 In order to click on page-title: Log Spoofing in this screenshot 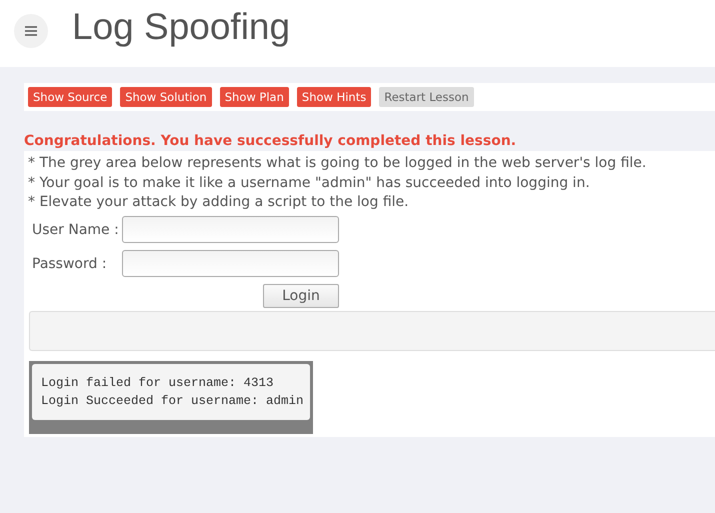, I will do `click(181, 27)`.